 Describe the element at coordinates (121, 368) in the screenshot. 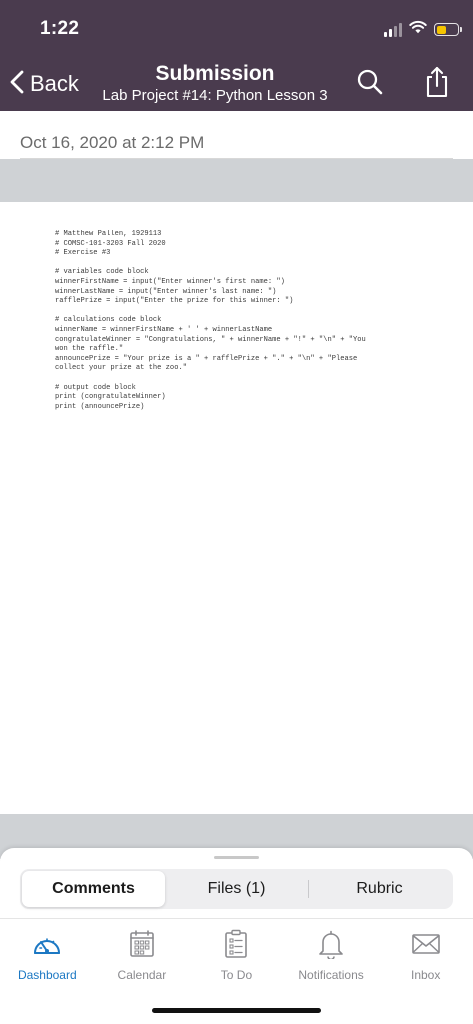

I see `code-line: collect your prize at the zoo."` at that location.